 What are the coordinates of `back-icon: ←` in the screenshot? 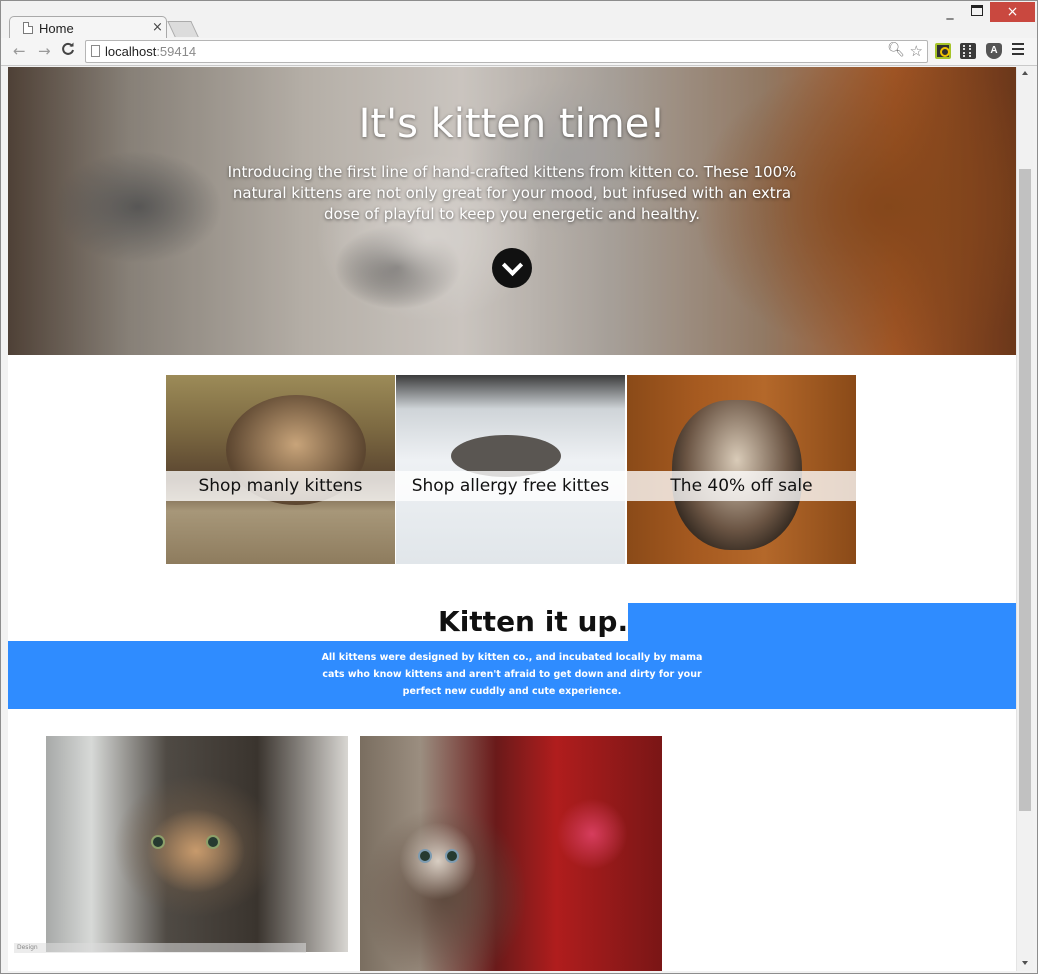 It's located at (19, 51).